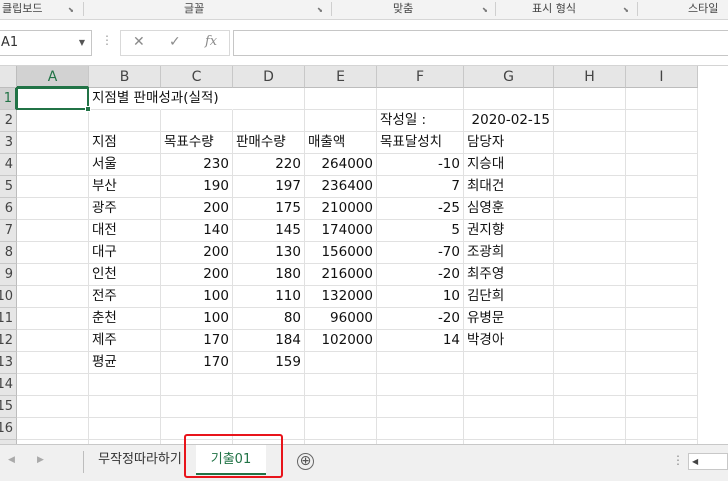 The height and width of the screenshot is (481, 728). I want to click on cell: 180, so click(269, 275).